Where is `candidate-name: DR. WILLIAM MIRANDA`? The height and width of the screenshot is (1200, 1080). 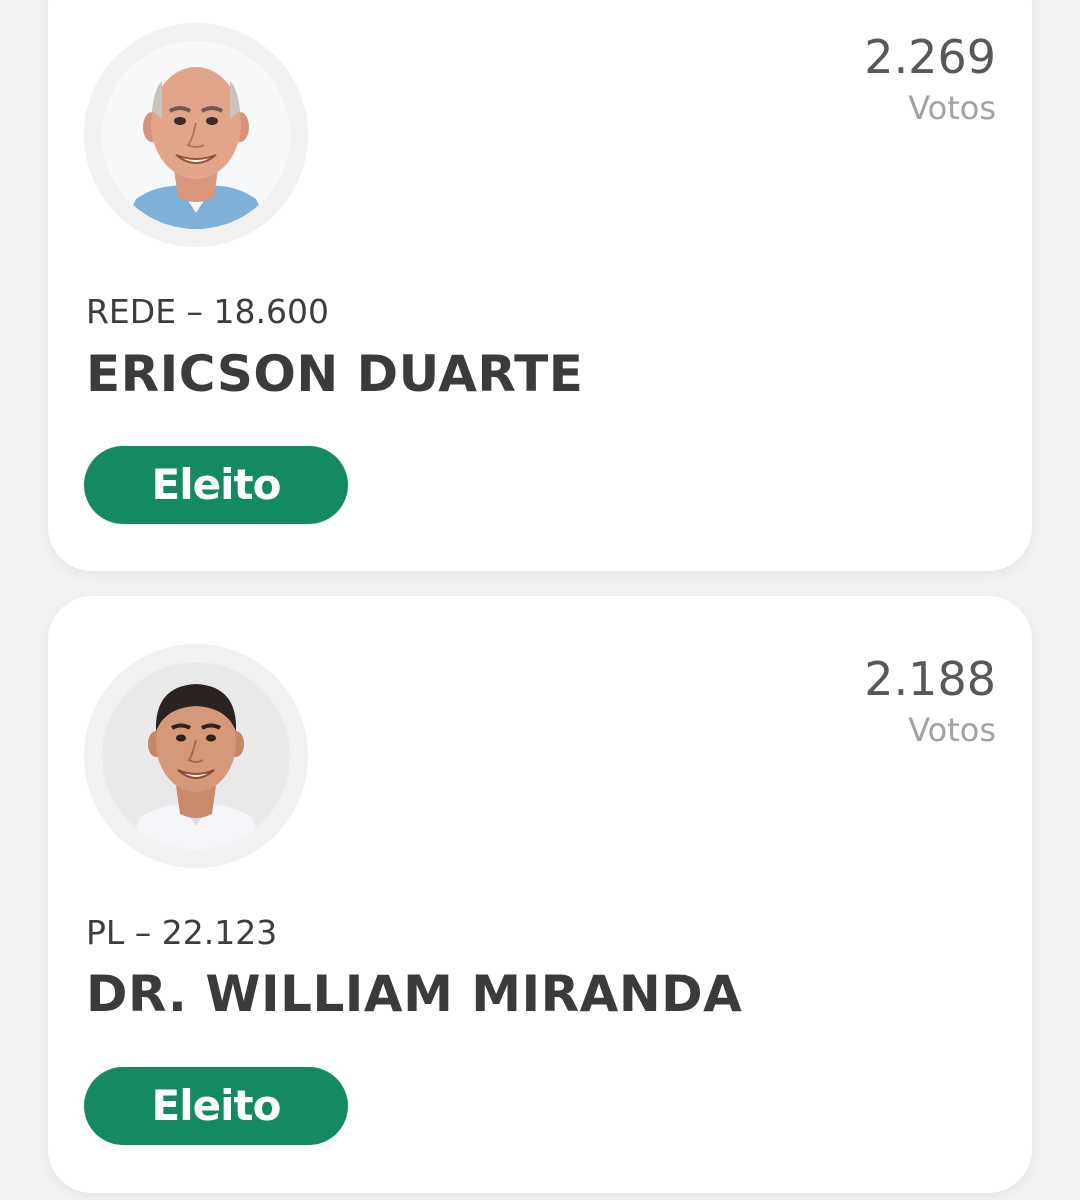 candidate-name: DR. WILLIAM MIRANDA is located at coordinates (414, 994).